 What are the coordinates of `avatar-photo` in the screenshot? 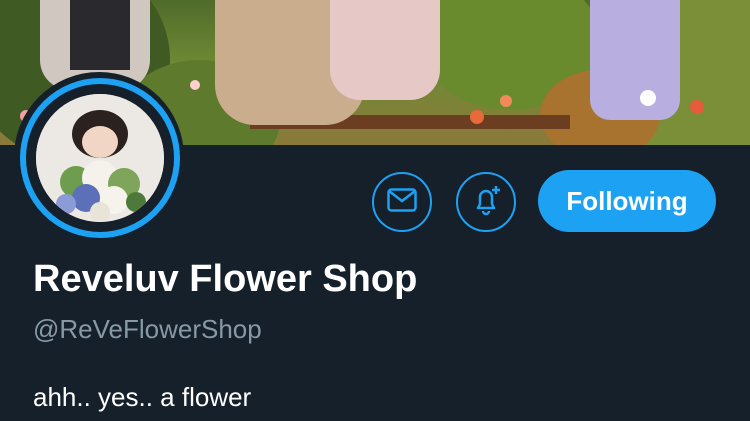 It's located at (100, 158).